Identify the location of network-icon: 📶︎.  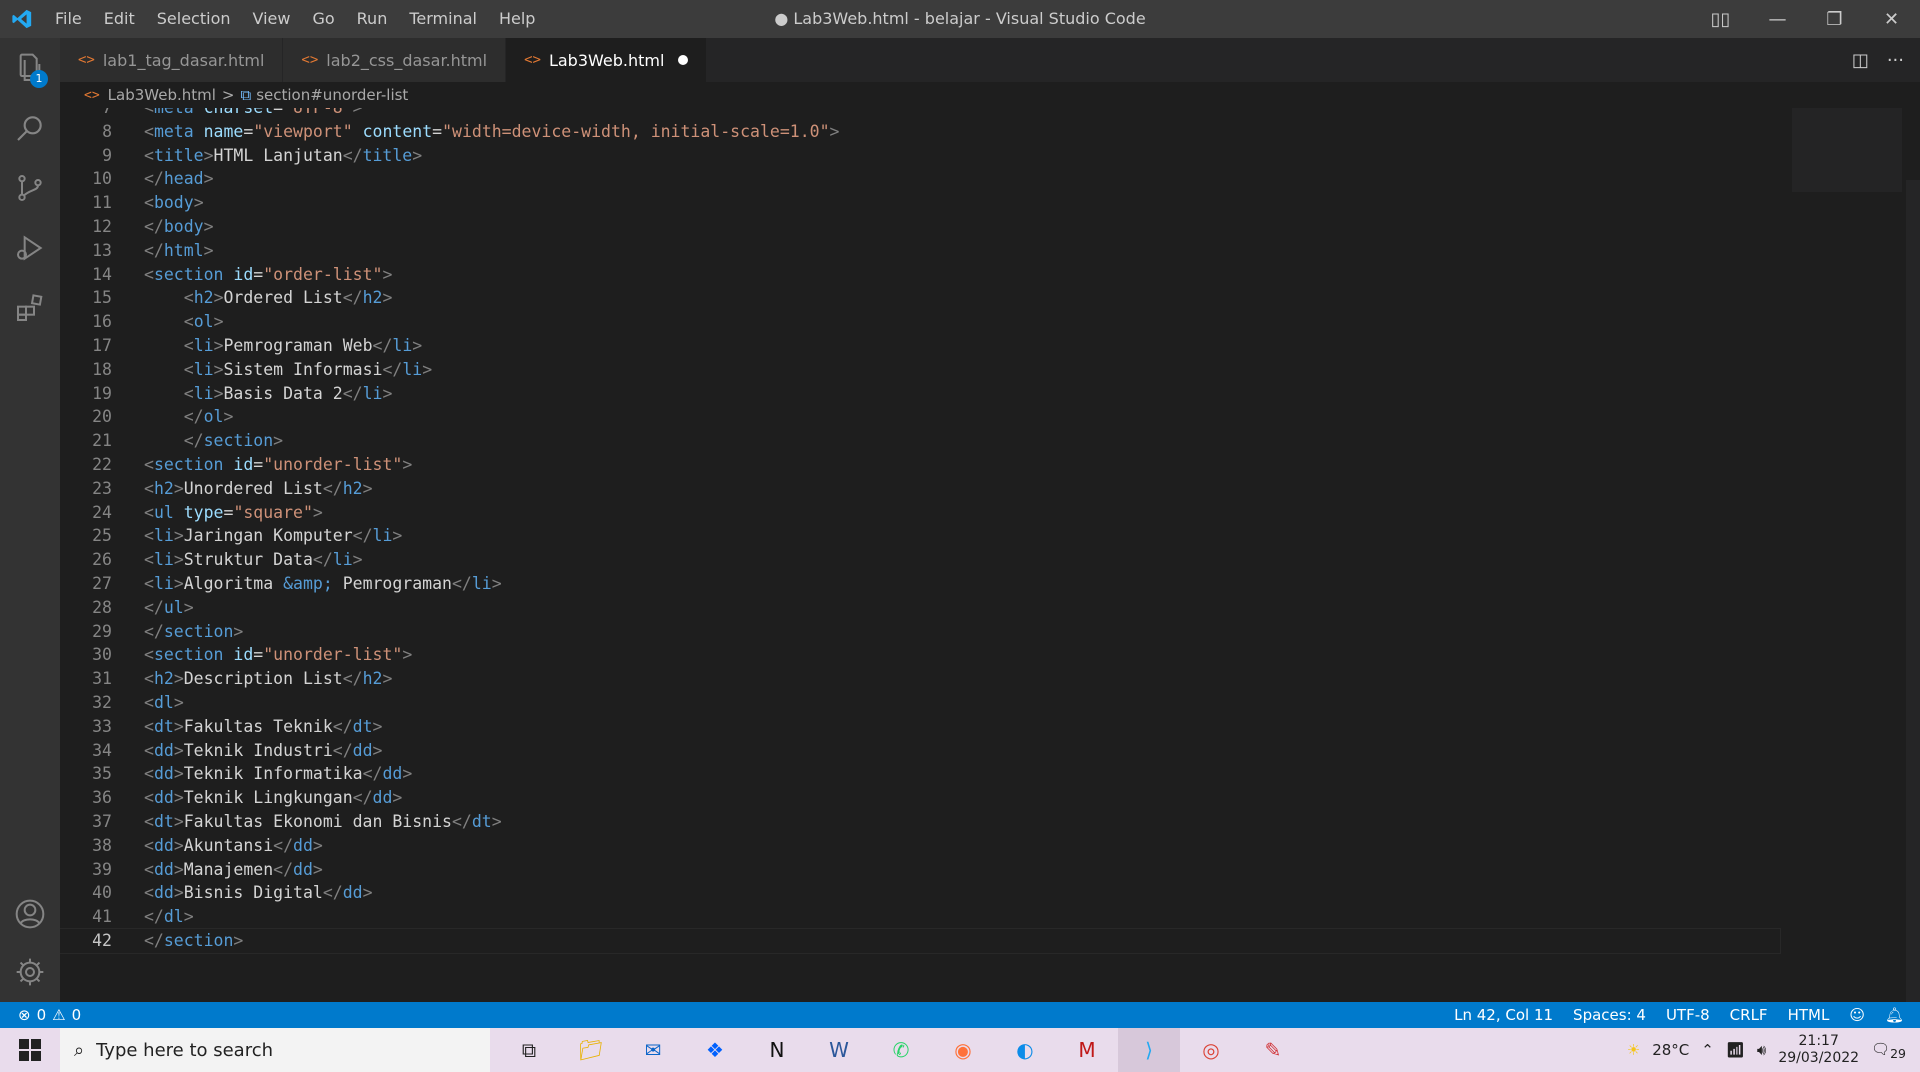
(1735, 1050).